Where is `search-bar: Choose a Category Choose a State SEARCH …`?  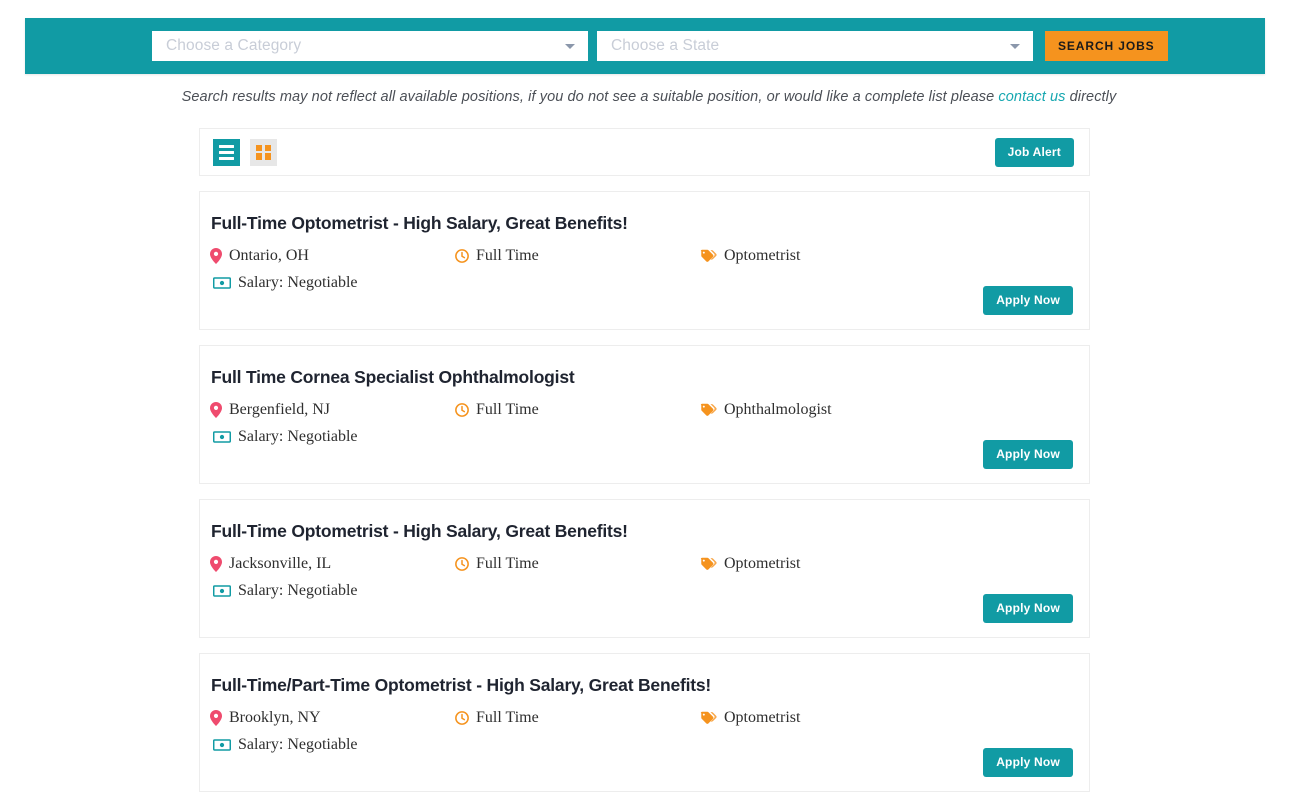 search-bar: Choose a Category Choose a State SEARCH … is located at coordinates (645, 46).